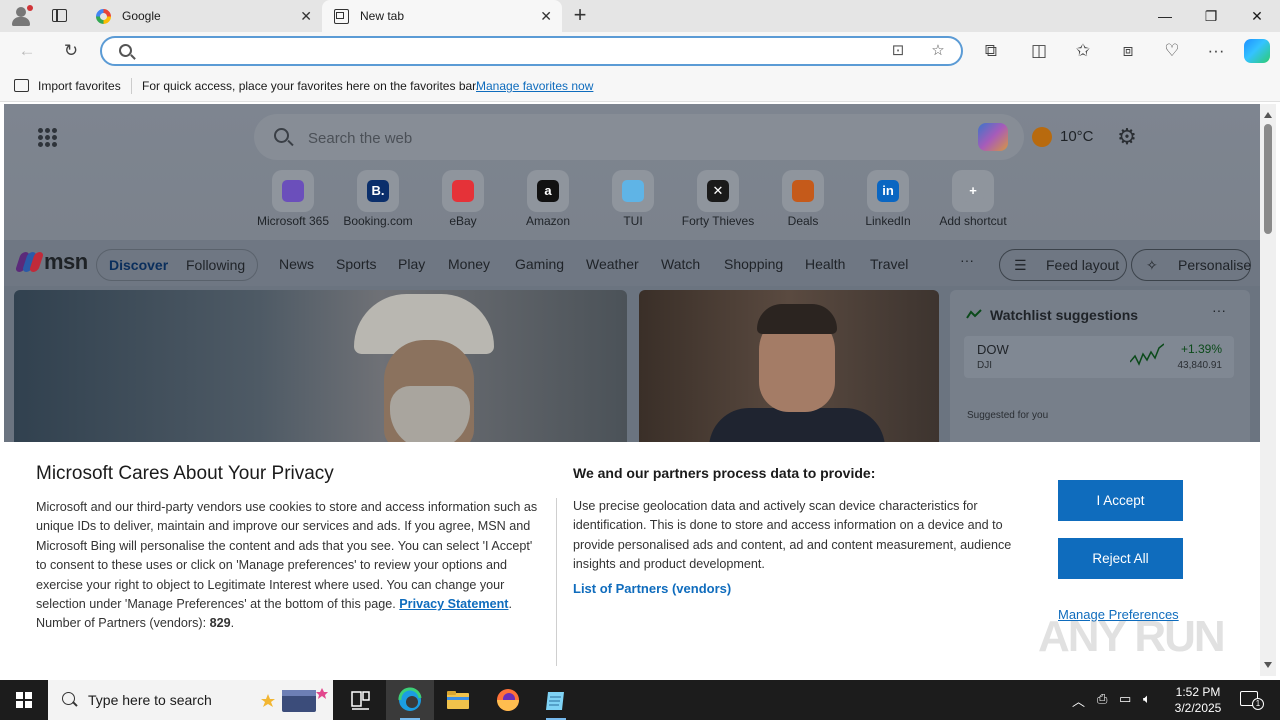  Describe the element at coordinates (825, 264) in the screenshot. I see `nav-health: Health` at that location.